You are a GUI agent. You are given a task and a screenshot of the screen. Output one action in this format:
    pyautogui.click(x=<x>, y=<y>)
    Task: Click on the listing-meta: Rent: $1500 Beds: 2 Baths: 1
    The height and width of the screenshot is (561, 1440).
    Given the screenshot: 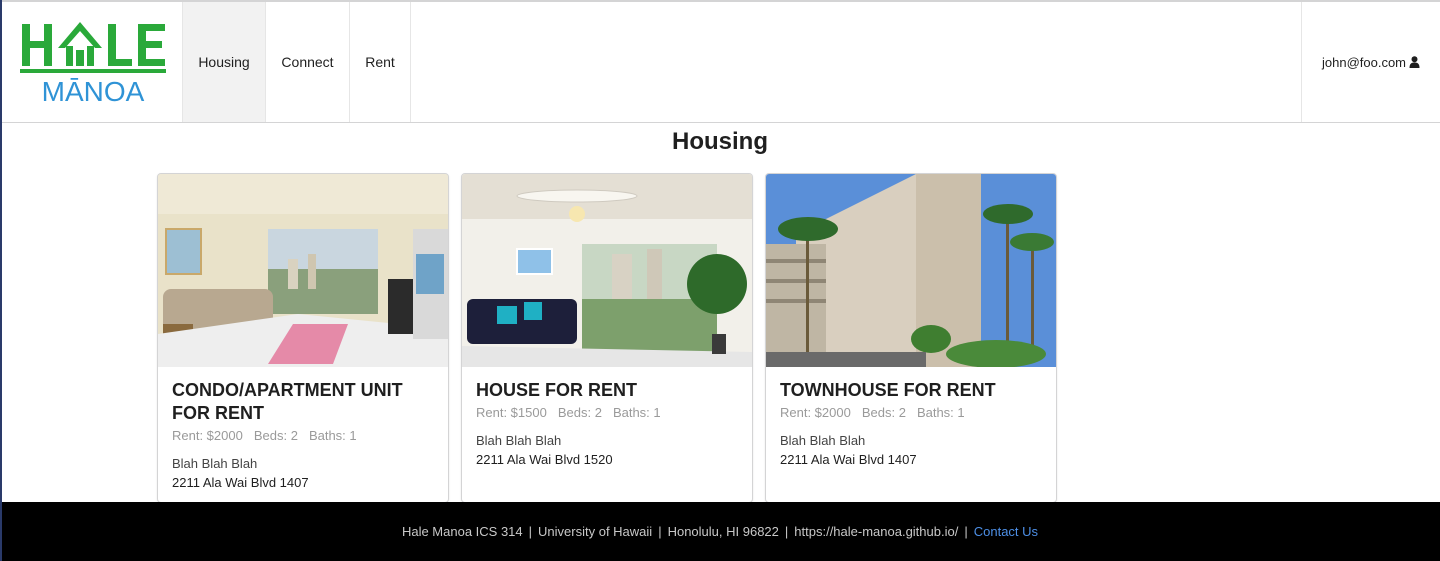 What is the action you would take?
    pyautogui.click(x=608, y=413)
    